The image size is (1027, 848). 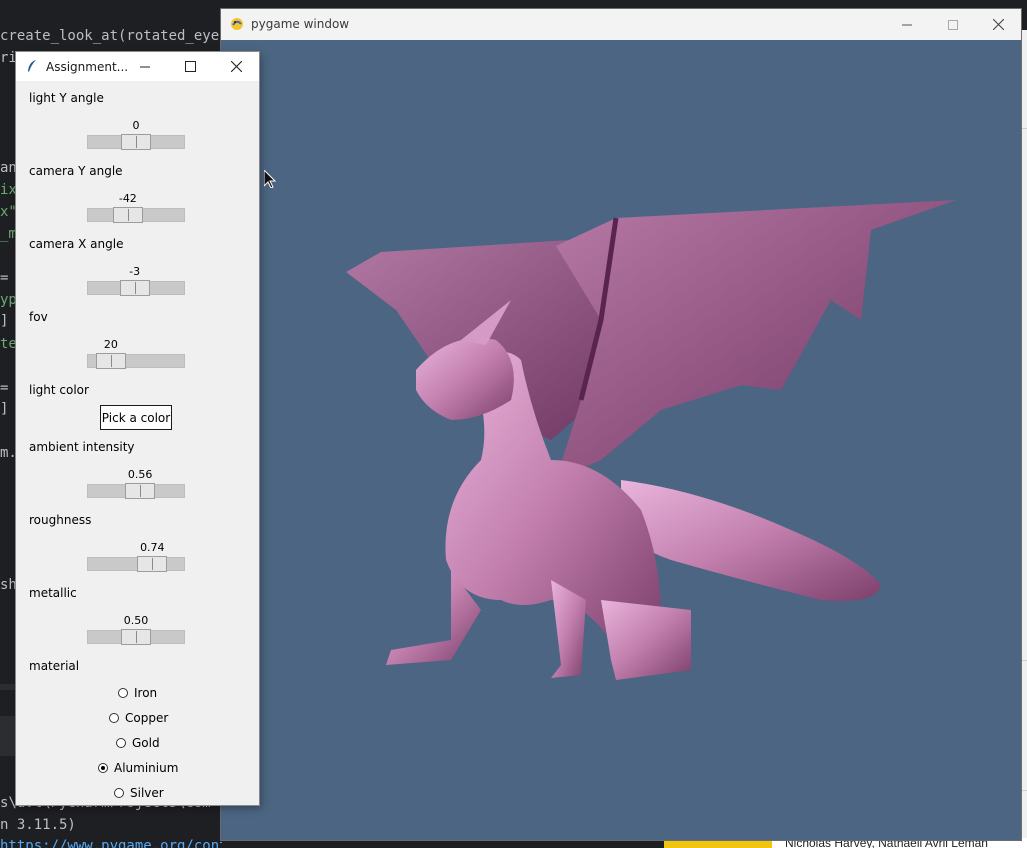 I want to click on light-y-angle-slider: 0, so click(x=136, y=136).